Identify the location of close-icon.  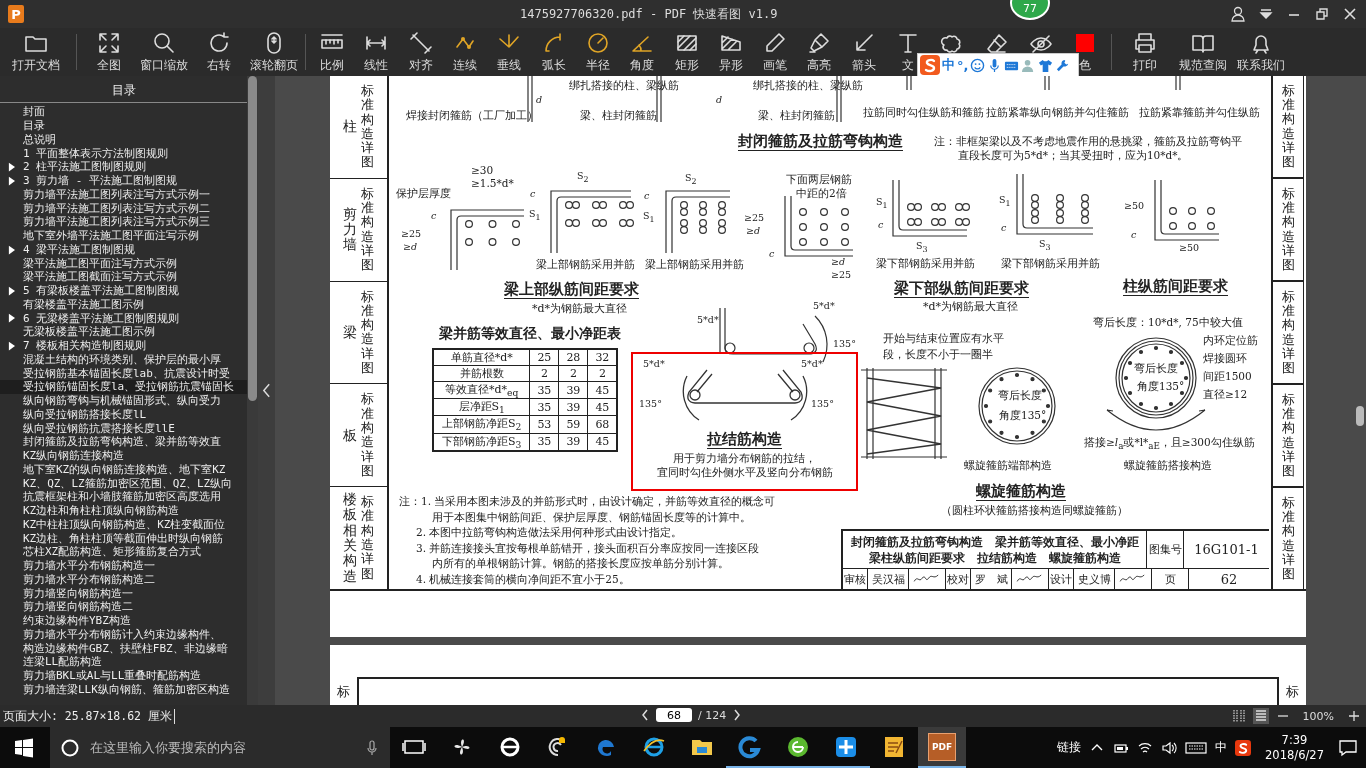
(1350, 14).